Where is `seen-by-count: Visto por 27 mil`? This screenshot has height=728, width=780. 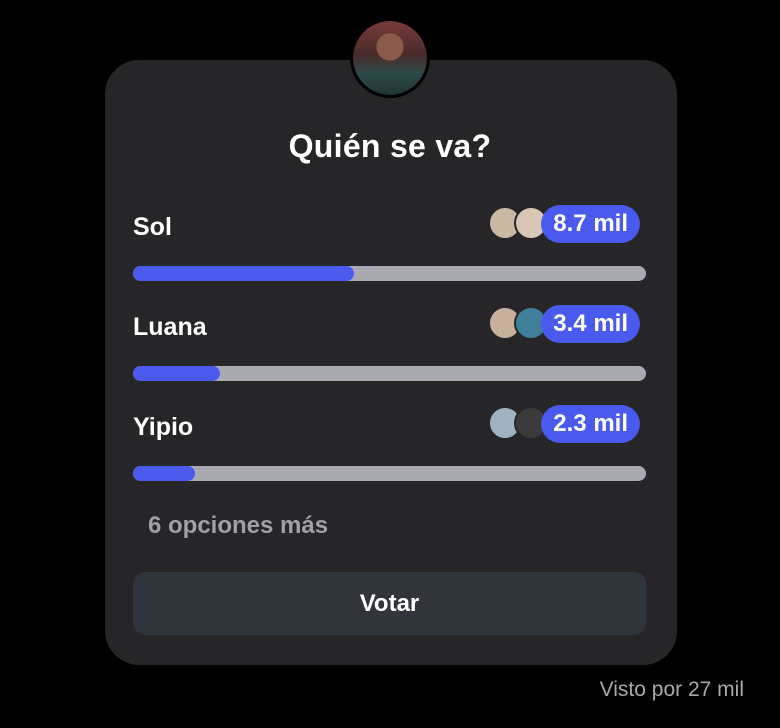 seen-by-count: Visto por 27 mil is located at coordinates (672, 690).